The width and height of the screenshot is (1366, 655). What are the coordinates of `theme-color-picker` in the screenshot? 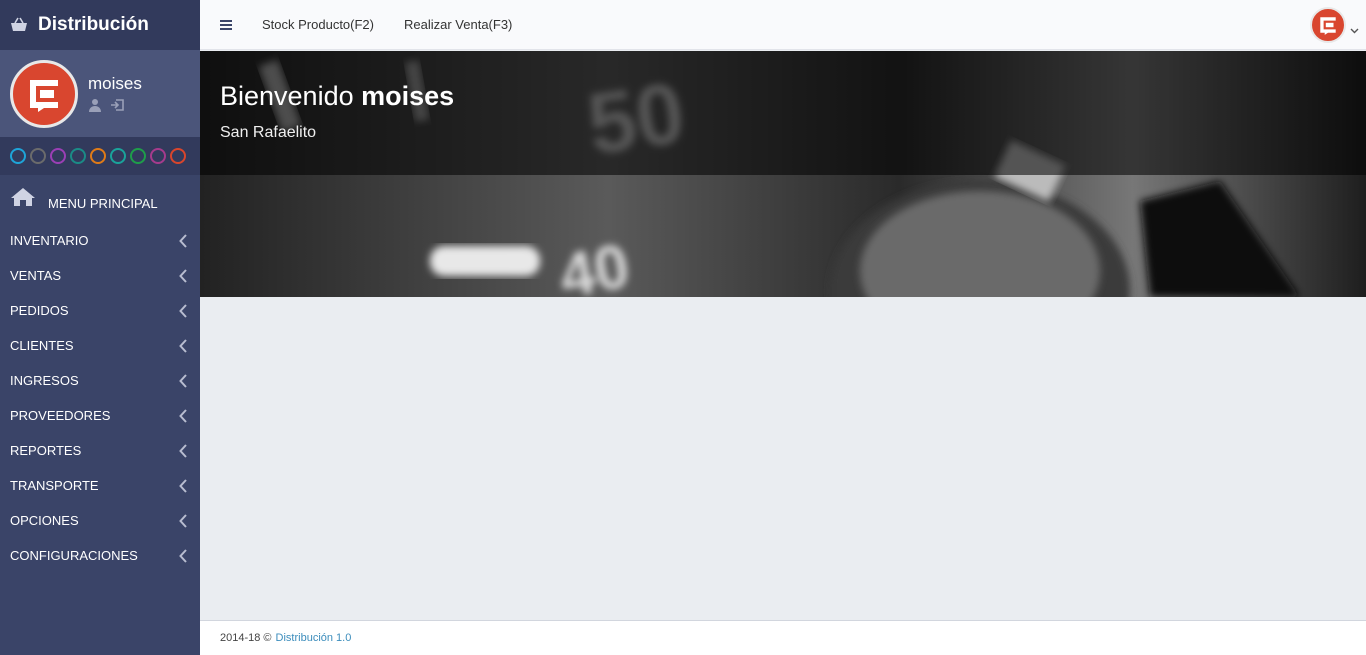 It's located at (100, 156).